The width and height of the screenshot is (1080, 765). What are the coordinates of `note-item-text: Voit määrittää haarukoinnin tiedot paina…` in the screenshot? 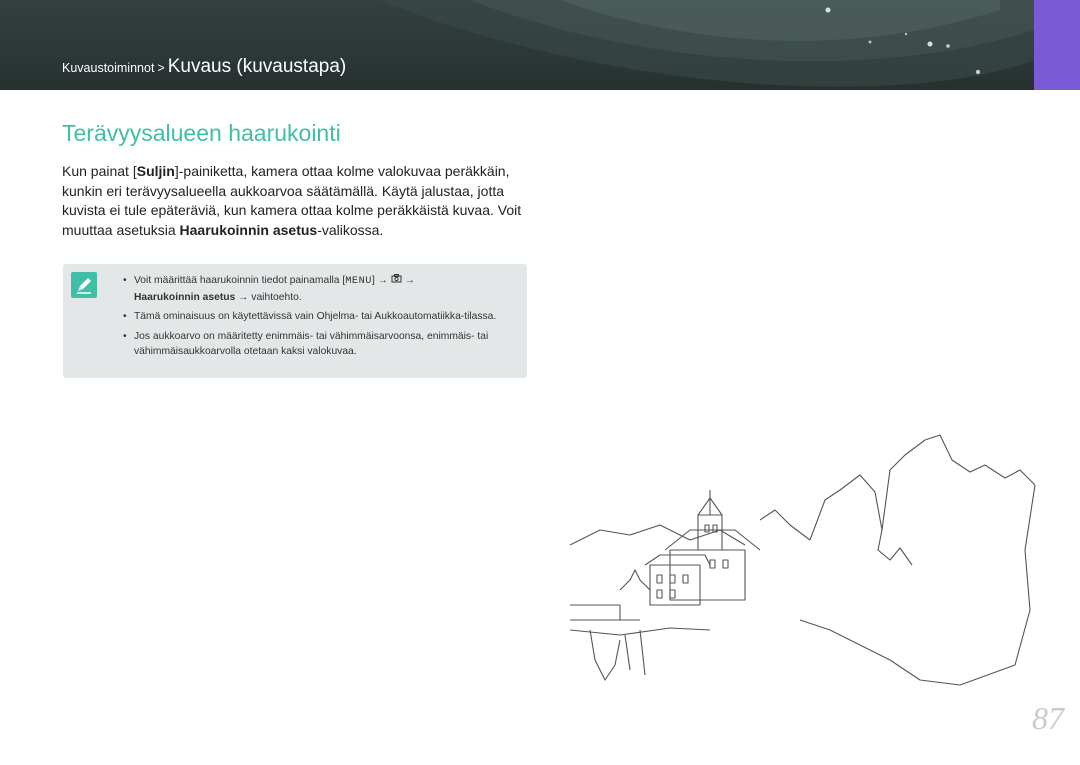 It's located at (240, 280).